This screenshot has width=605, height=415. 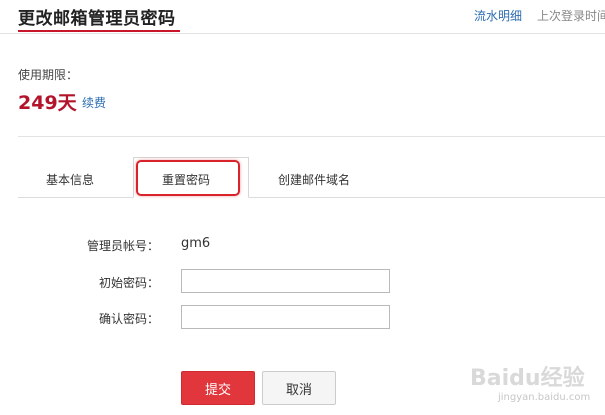 I want to click on tab-create-mail-domain: 创建邮件域名, so click(x=314, y=179).